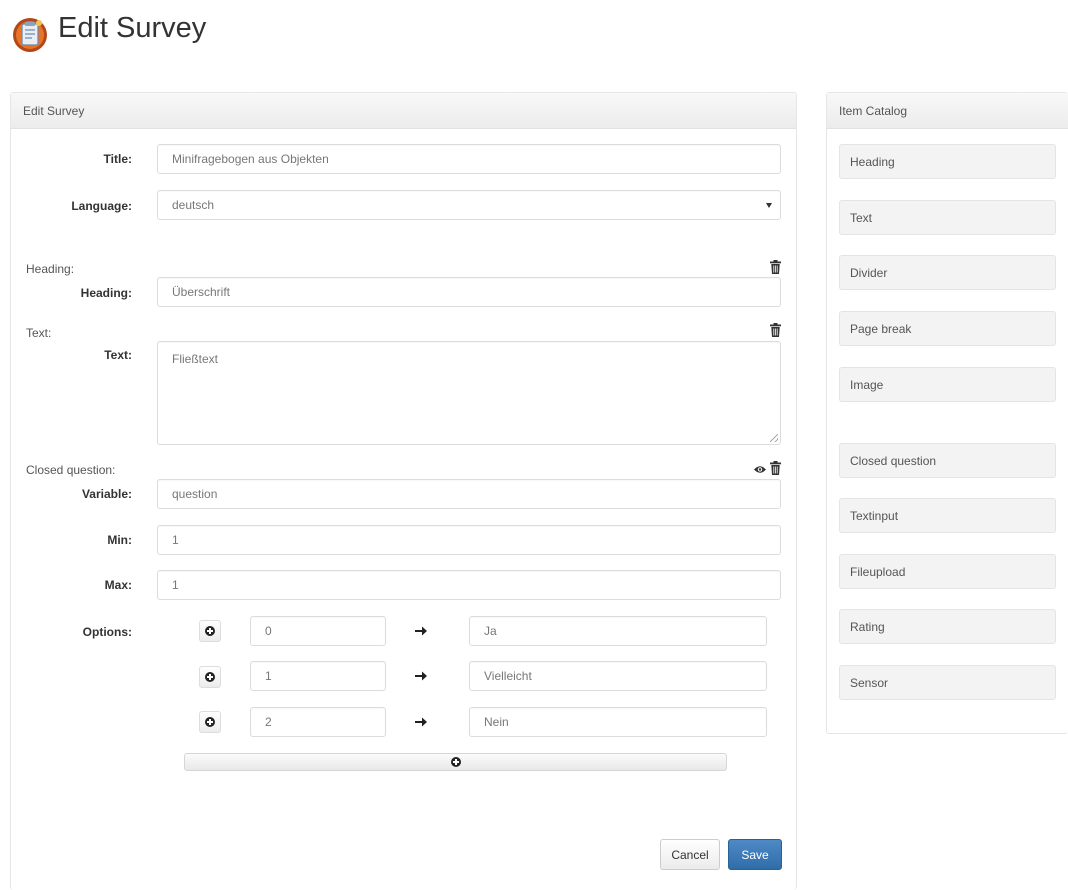 The height and width of the screenshot is (890, 1068). What do you see at coordinates (508, 676) in the screenshot?
I see `option-label: Vielleicht` at bounding box center [508, 676].